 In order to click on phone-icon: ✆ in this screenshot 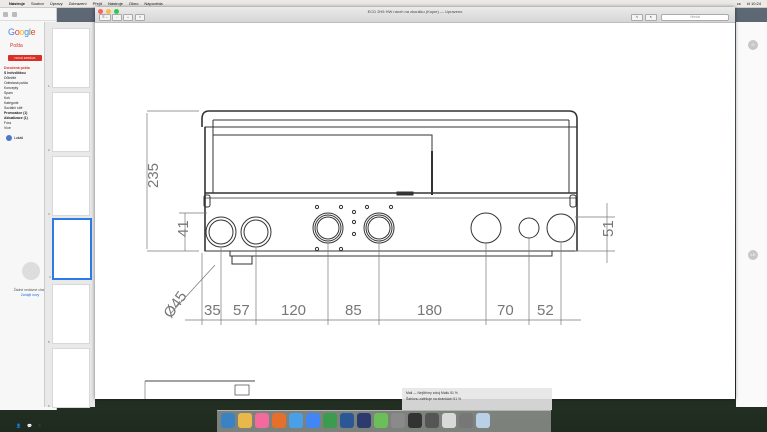, I will do `click(39, 425)`.